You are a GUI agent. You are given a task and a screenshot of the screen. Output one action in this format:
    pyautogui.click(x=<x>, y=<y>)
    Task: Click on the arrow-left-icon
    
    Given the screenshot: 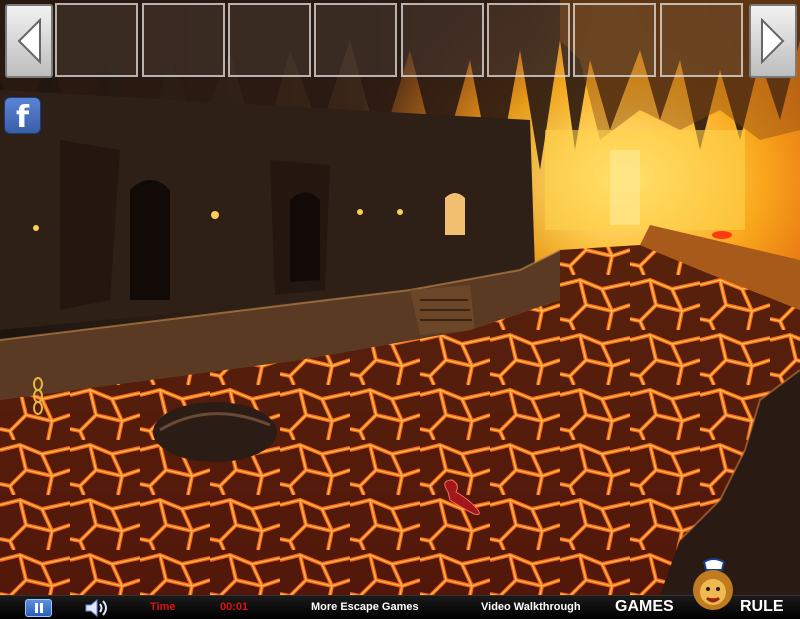 What is the action you would take?
    pyautogui.click(x=29, y=41)
    